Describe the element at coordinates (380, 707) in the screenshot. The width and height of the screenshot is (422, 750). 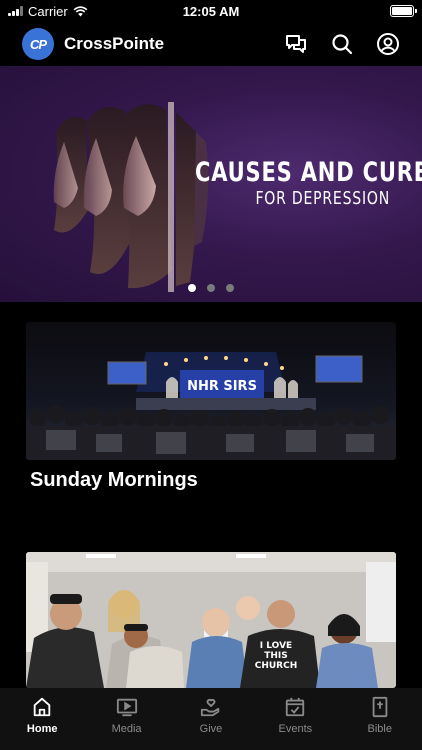
I see `bible-icon` at that location.